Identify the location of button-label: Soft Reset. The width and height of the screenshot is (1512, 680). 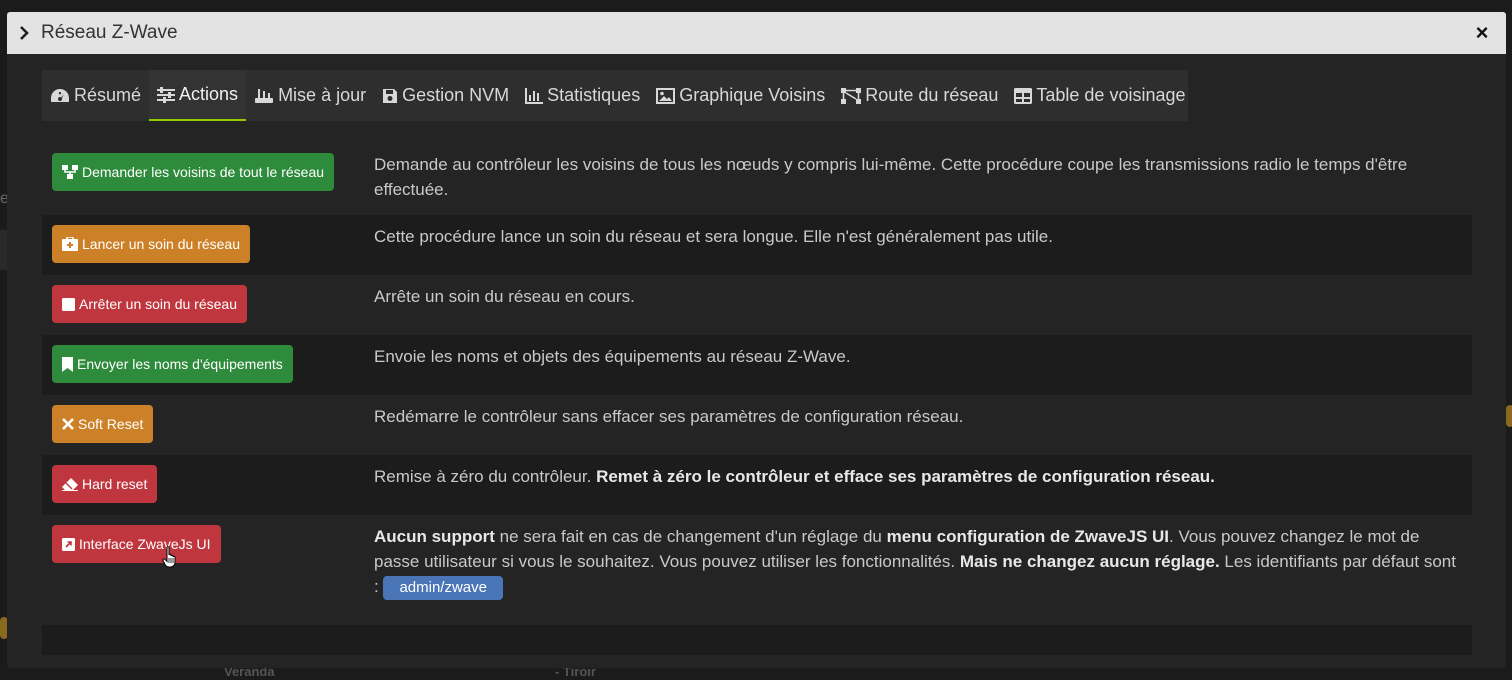
(111, 424).